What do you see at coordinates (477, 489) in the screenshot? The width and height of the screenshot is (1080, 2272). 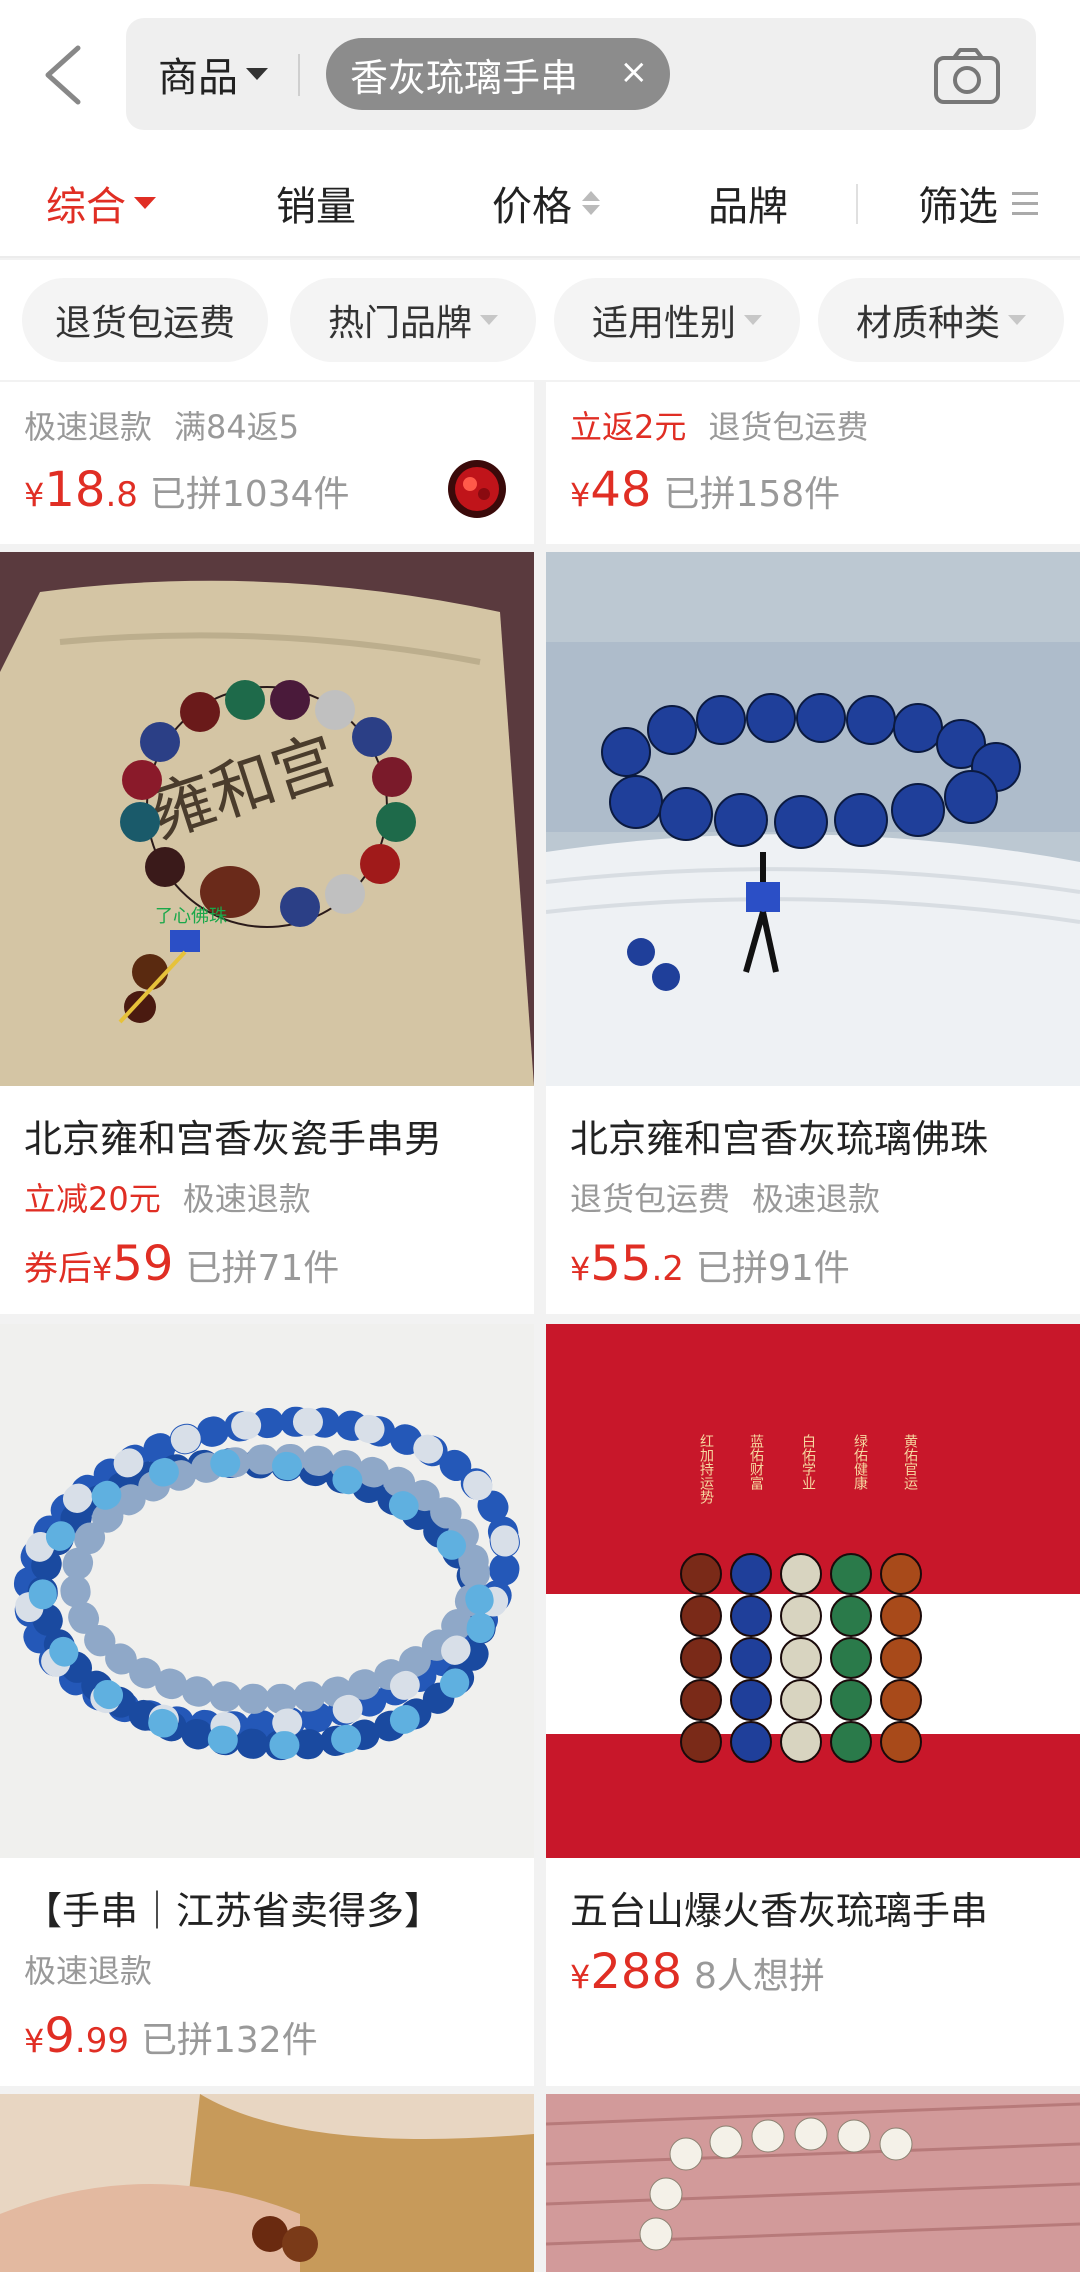 I see `avatar` at bounding box center [477, 489].